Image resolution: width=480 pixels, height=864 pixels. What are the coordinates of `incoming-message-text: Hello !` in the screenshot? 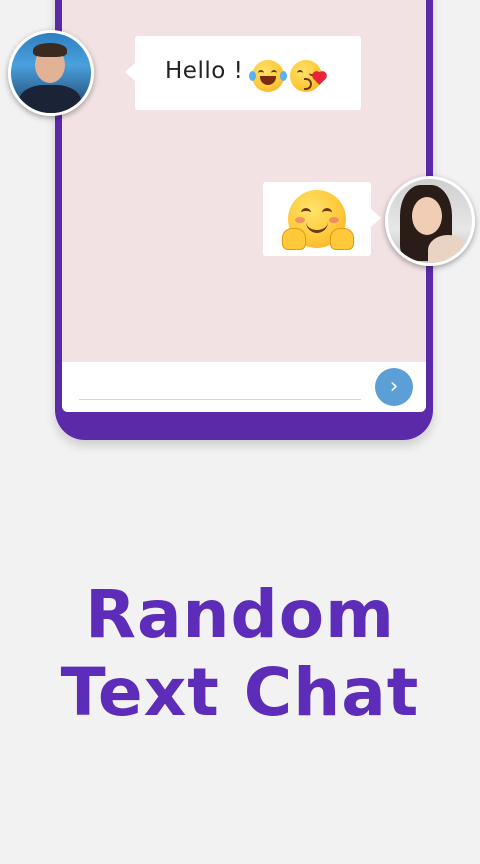 It's located at (204, 71).